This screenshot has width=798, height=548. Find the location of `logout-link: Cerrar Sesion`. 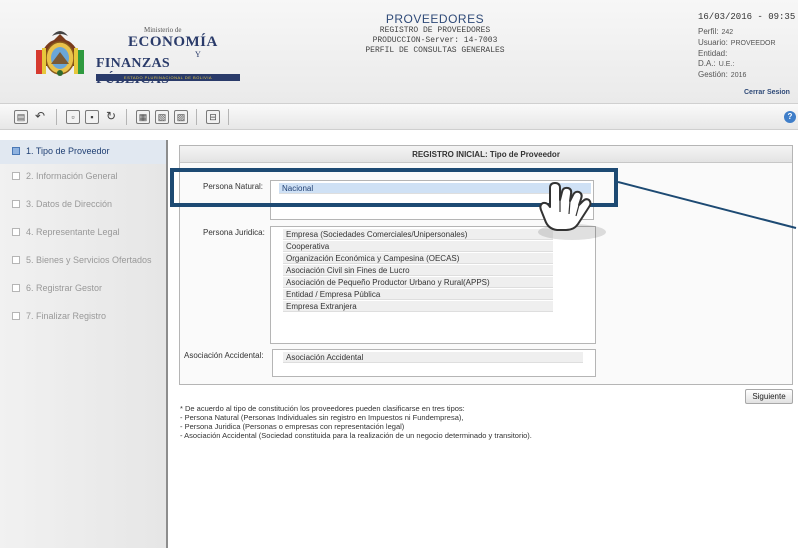

logout-link: Cerrar Sesion is located at coordinates (767, 92).